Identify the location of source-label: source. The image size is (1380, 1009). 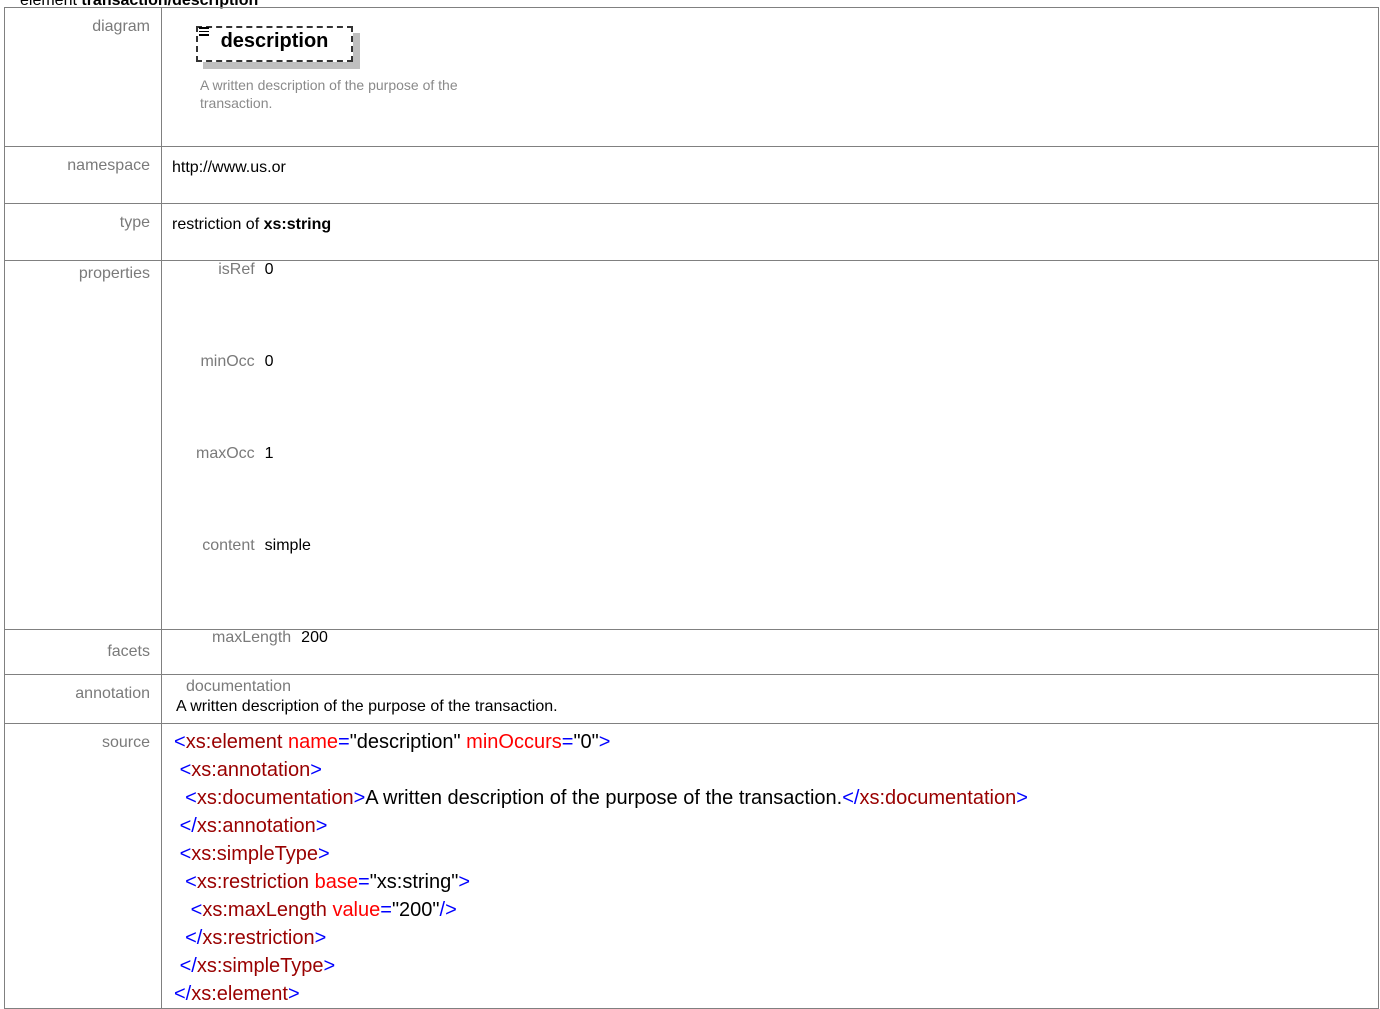
(83, 866).